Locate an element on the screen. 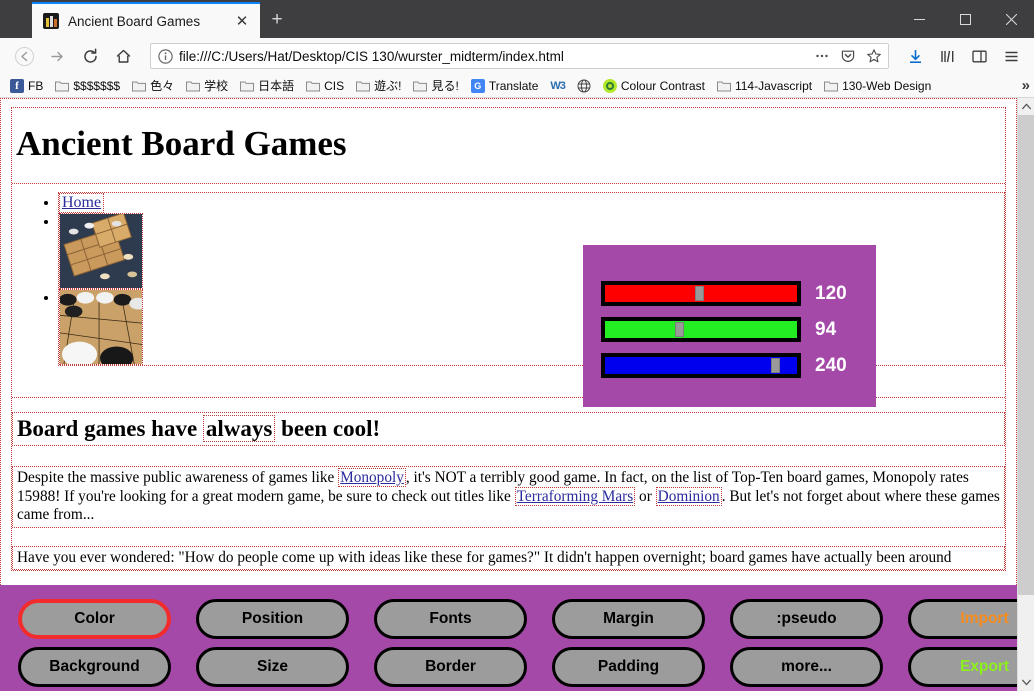 This screenshot has height=691, width=1034. bookmark-label: 見る! is located at coordinates (445, 86).